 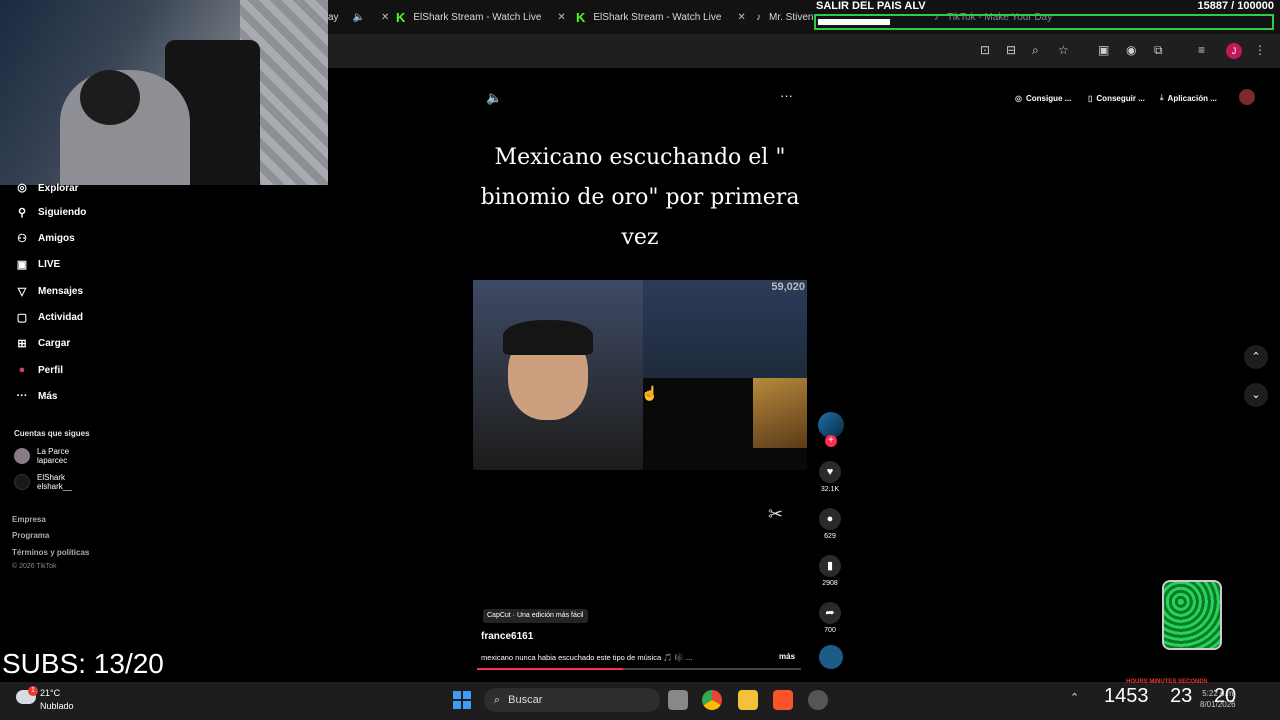 I want to click on download-icon: ⤓, so click(x=1162, y=97).